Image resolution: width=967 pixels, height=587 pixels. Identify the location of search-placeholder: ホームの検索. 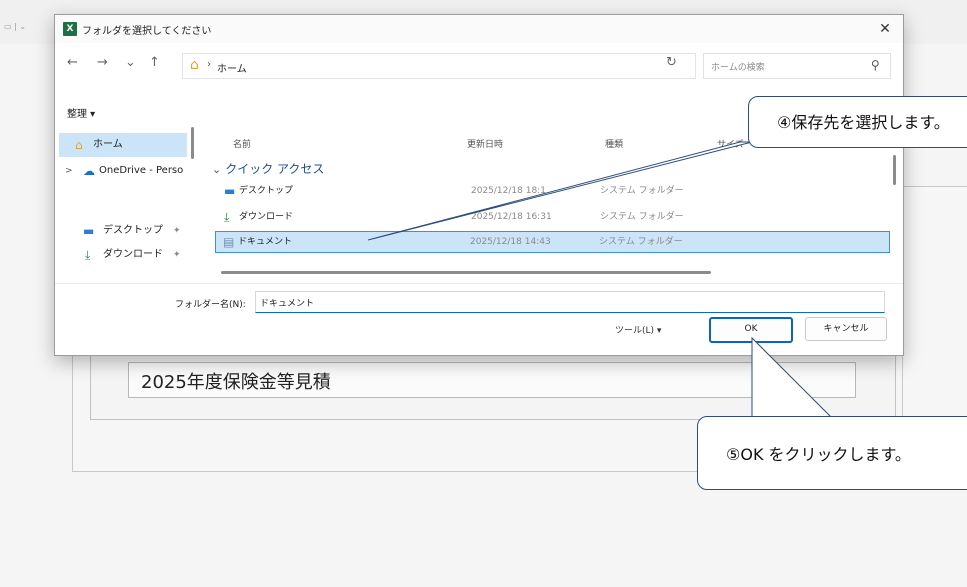
(738, 68).